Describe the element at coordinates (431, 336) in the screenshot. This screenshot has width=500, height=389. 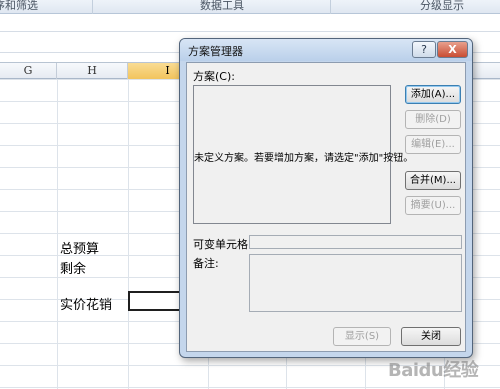
I see `close-button: 关闭` at that location.